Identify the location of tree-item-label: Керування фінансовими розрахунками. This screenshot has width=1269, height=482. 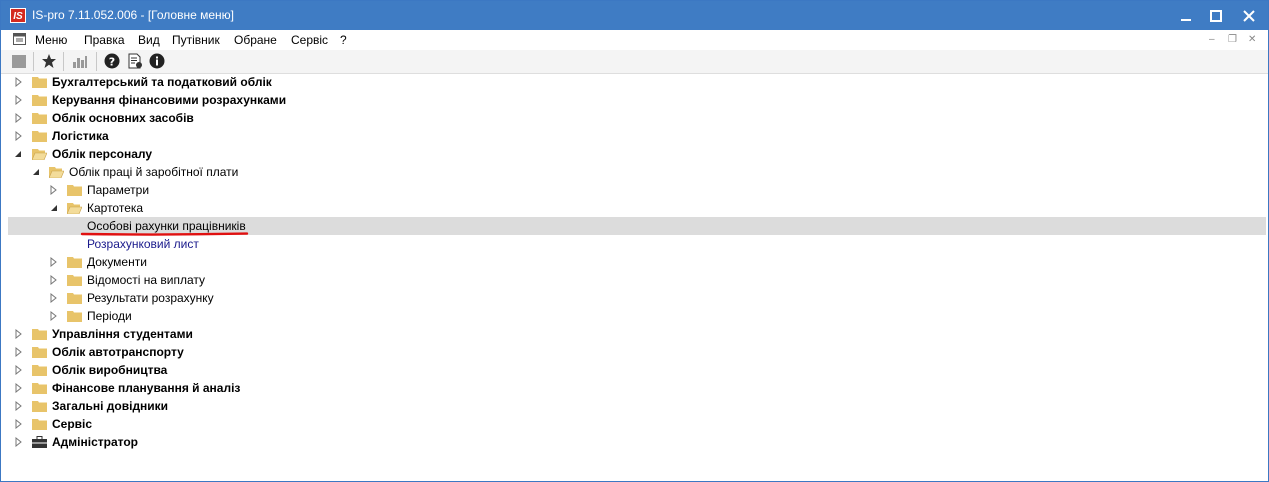
(169, 100).